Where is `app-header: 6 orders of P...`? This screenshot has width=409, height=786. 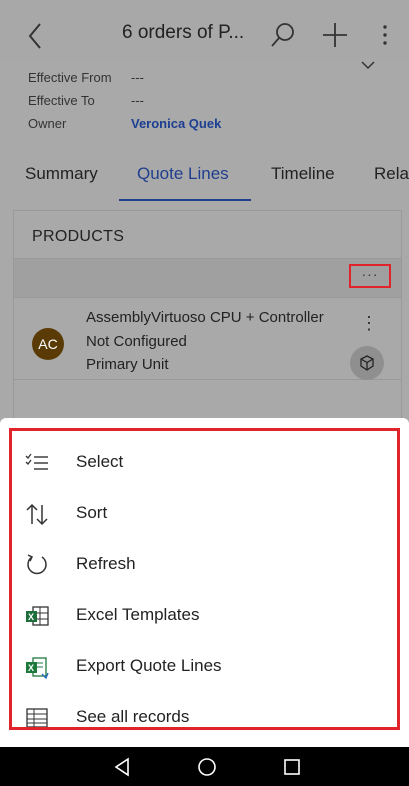 app-header: 6 orders of P... is located at coordinates (204, 33).